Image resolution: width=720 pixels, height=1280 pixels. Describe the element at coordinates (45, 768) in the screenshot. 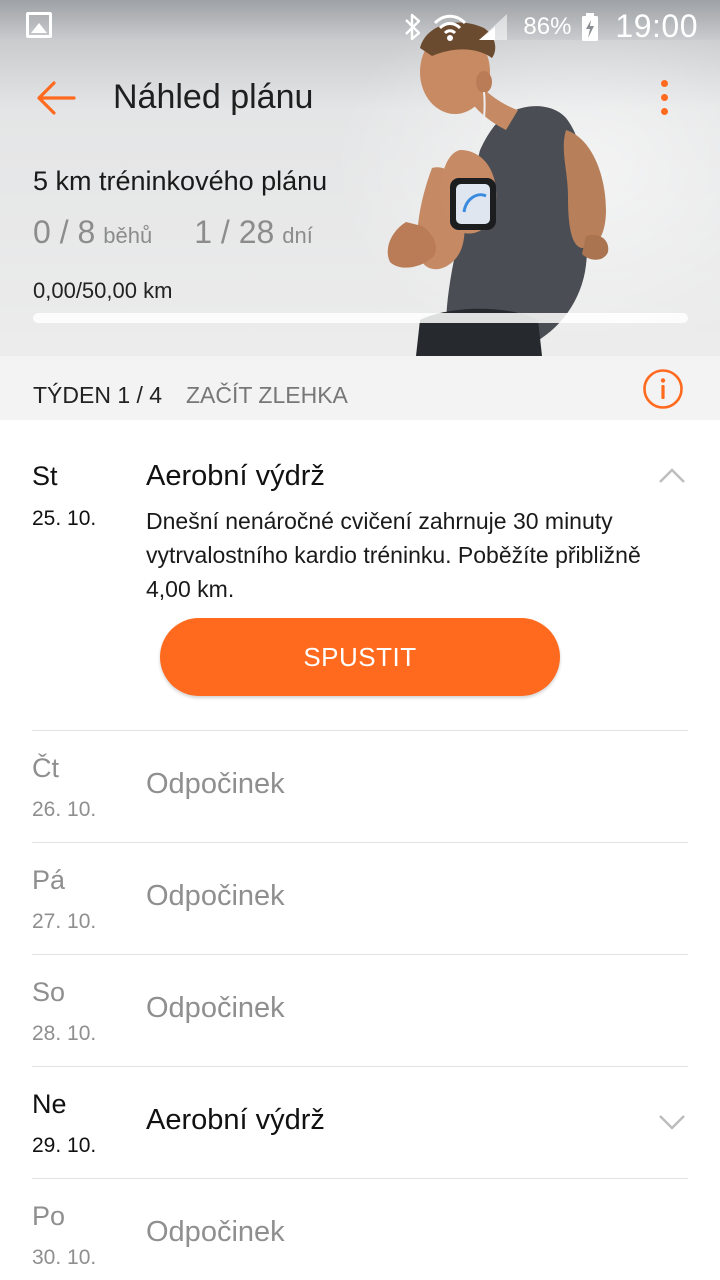

I see `day-name: Čt` at that location.